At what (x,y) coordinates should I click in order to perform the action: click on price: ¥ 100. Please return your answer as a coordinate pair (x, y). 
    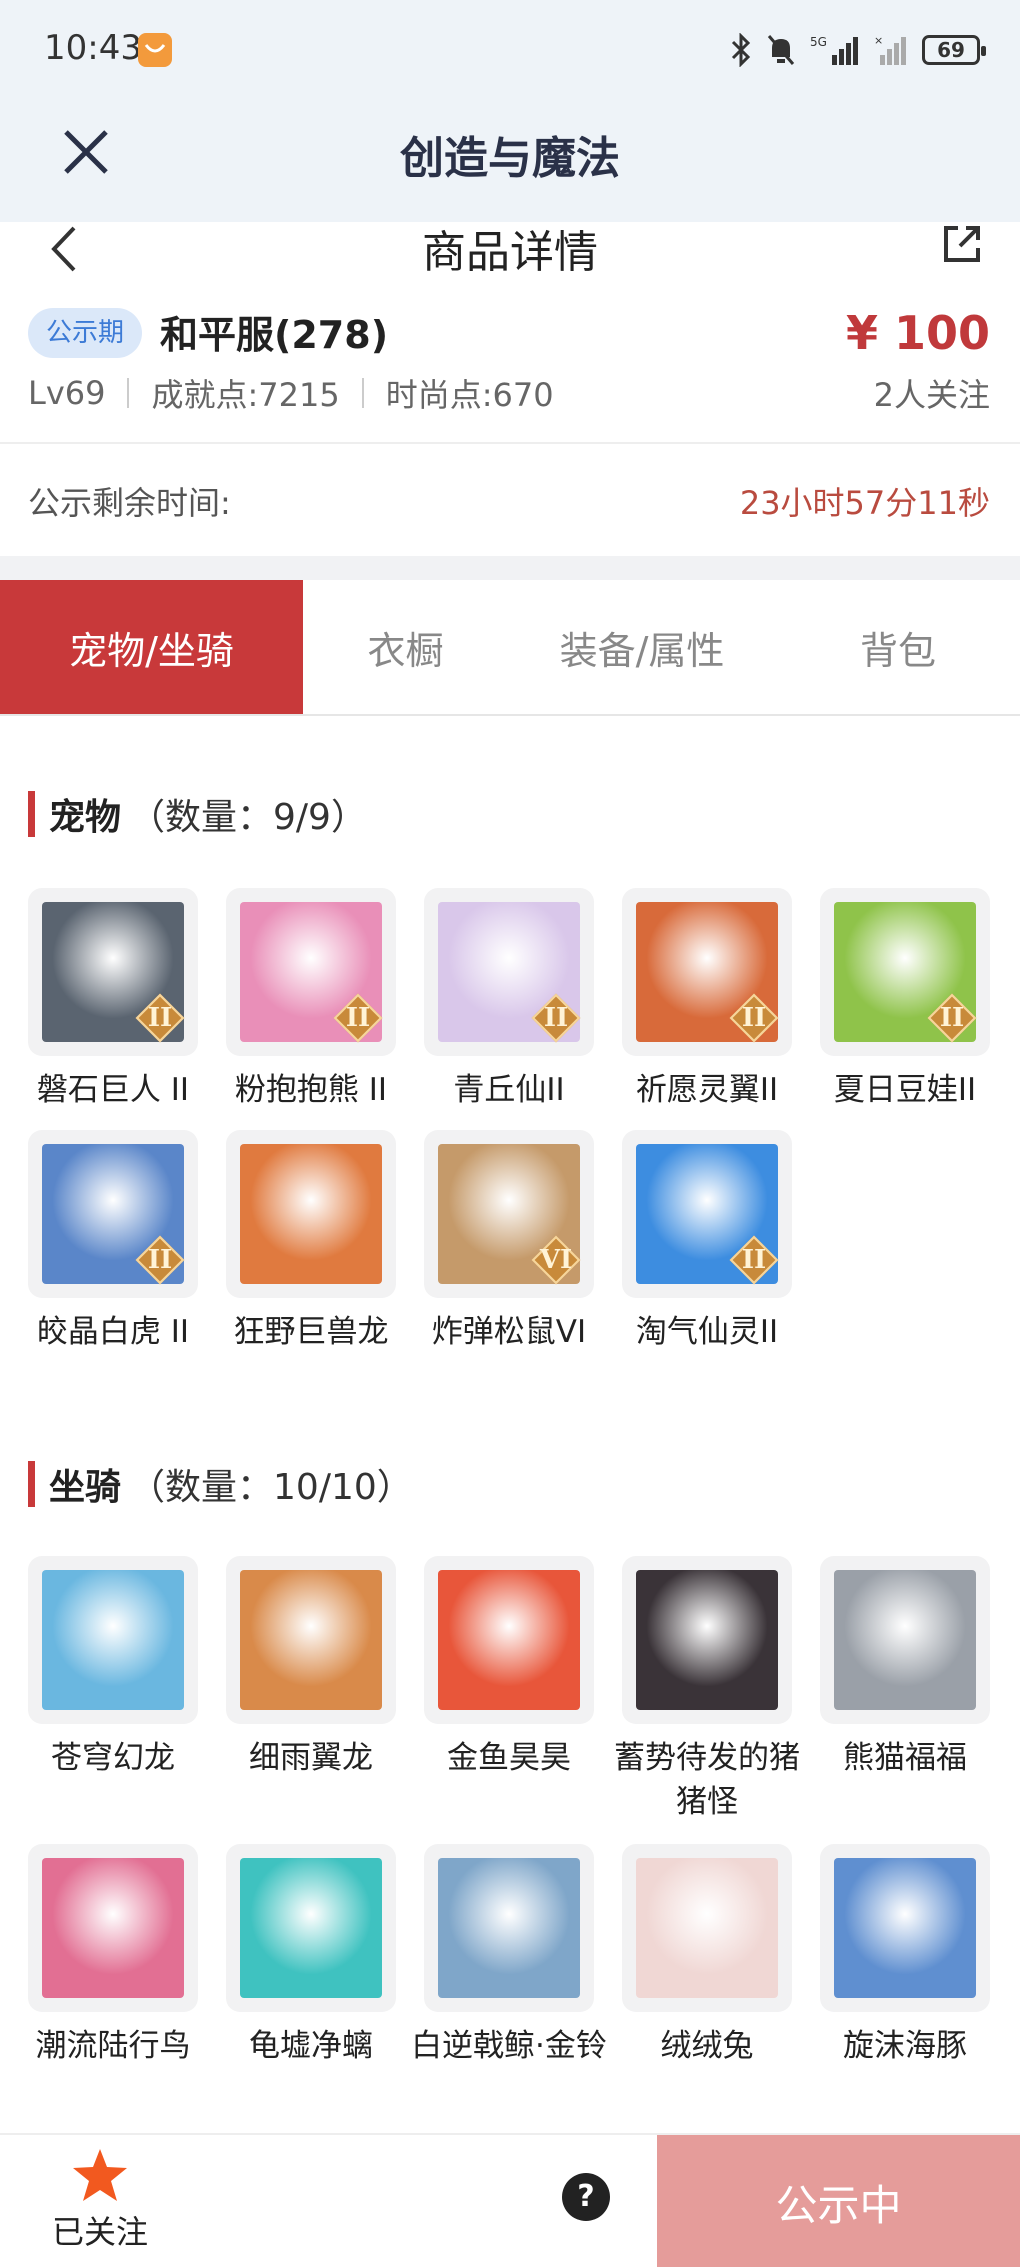
    Looking at the image, I should click on (917, 333).